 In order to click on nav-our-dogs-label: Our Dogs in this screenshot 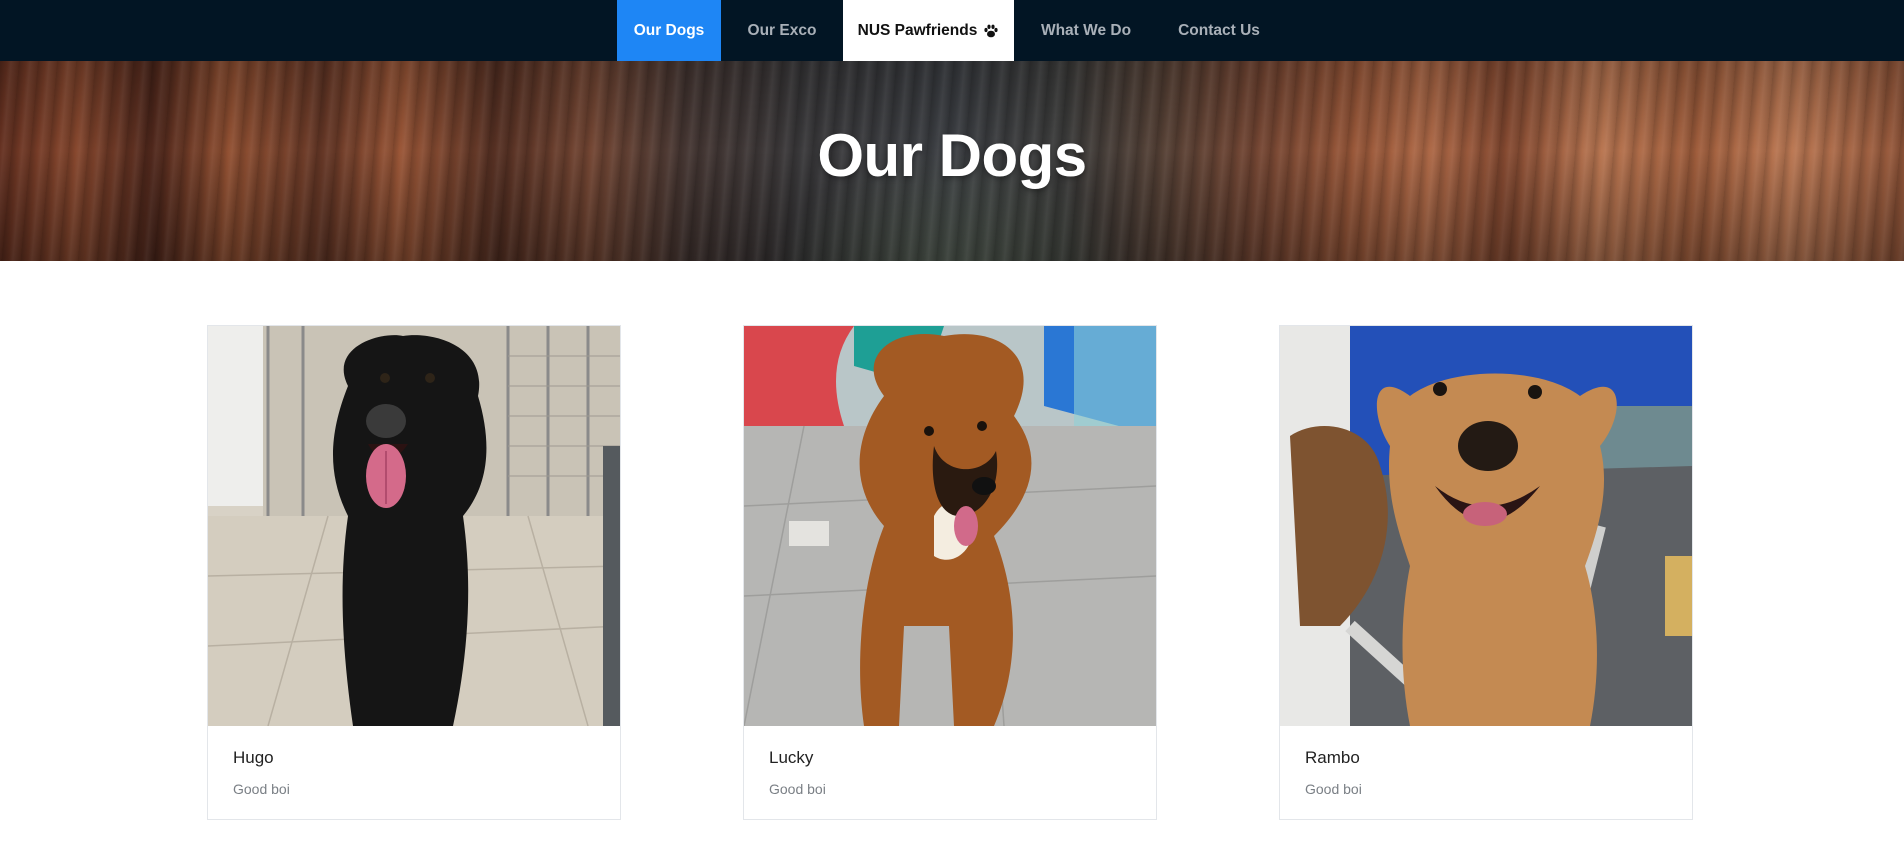, I will do `click(669, 30)`.